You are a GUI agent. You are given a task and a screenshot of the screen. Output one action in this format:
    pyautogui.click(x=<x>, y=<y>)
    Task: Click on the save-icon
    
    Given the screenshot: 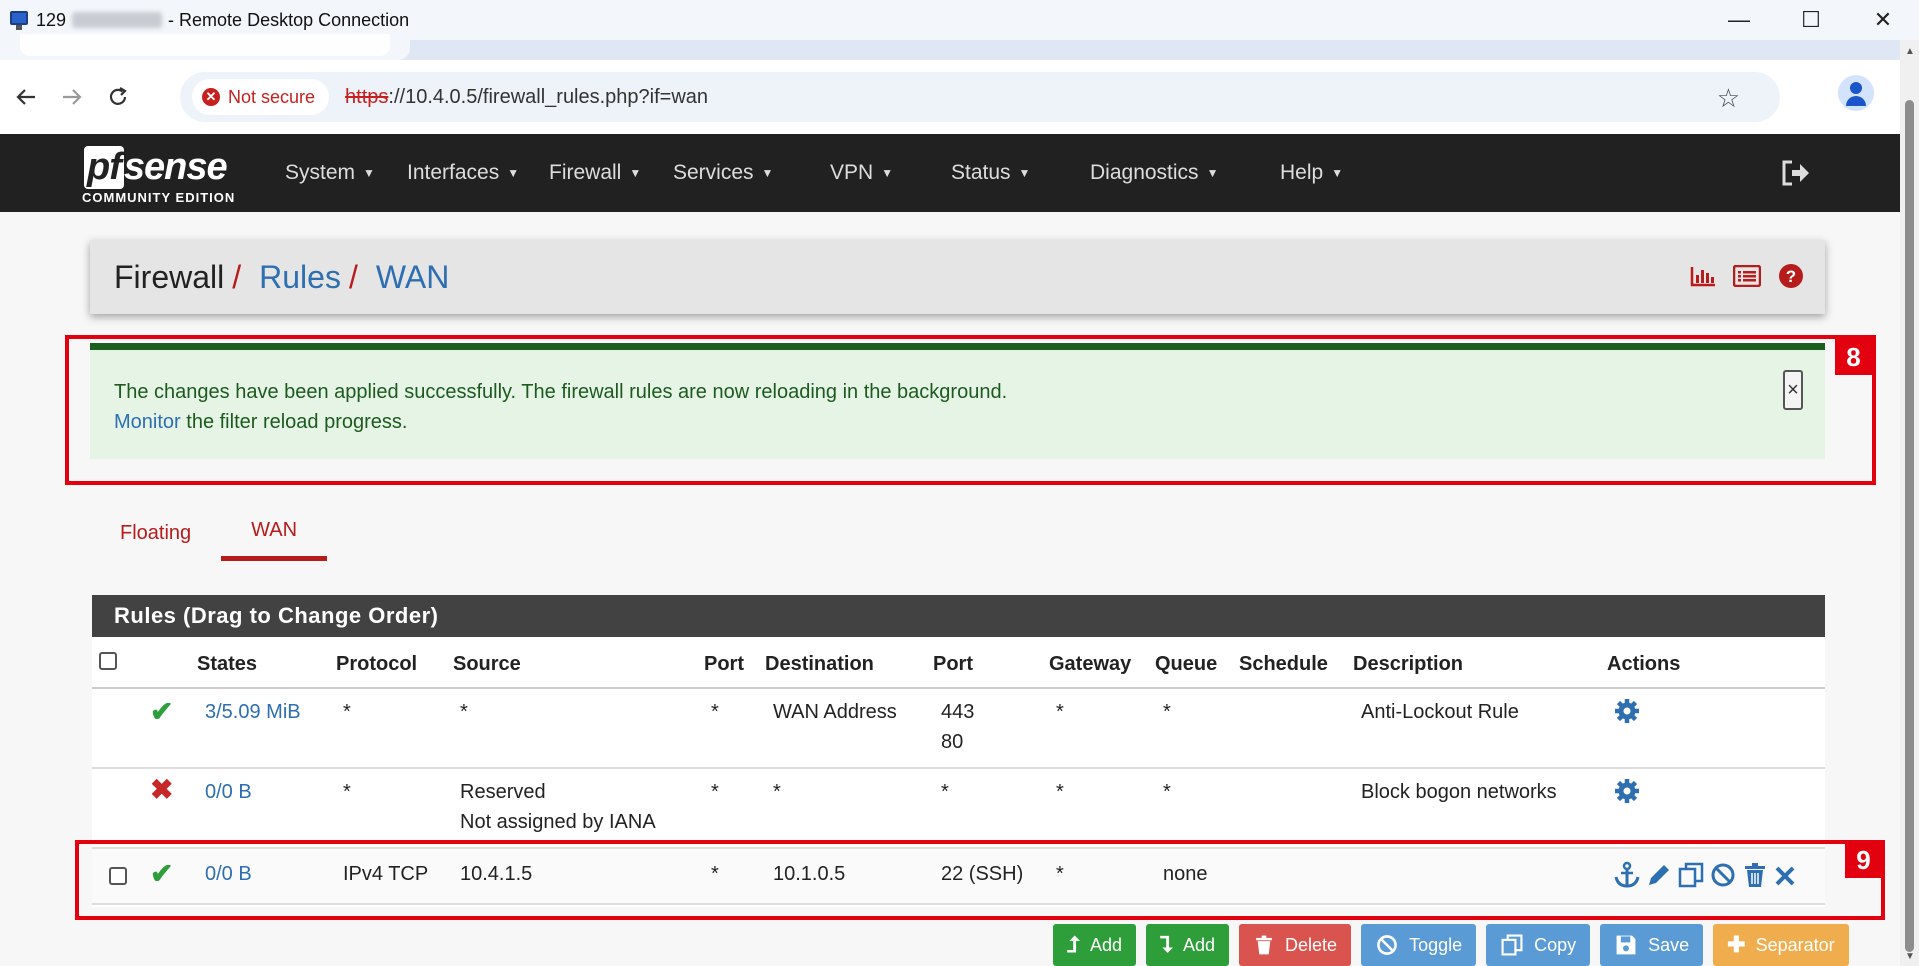 What is the action you would take?
    pyautogui.click(x=1626, y=945)
    